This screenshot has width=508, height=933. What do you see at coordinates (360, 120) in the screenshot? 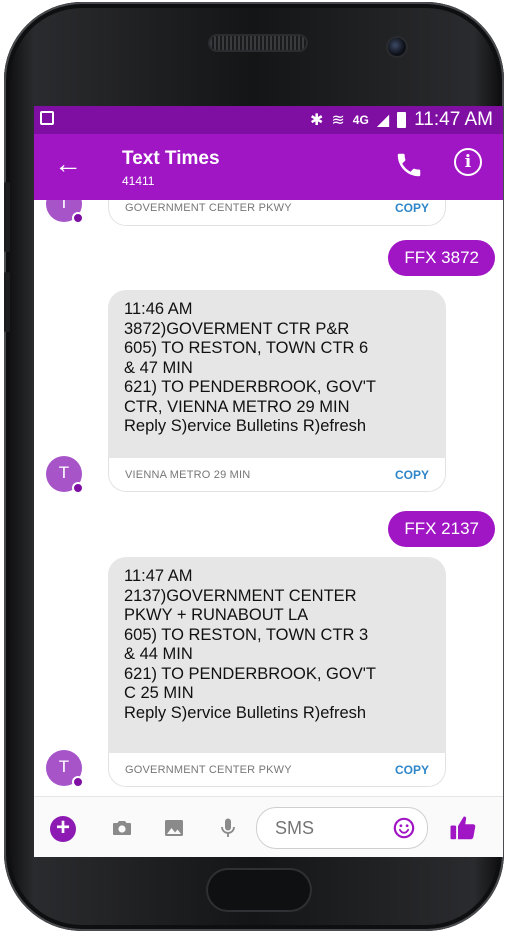
I see `network-type: 4G` at bounding box center [360, 120].